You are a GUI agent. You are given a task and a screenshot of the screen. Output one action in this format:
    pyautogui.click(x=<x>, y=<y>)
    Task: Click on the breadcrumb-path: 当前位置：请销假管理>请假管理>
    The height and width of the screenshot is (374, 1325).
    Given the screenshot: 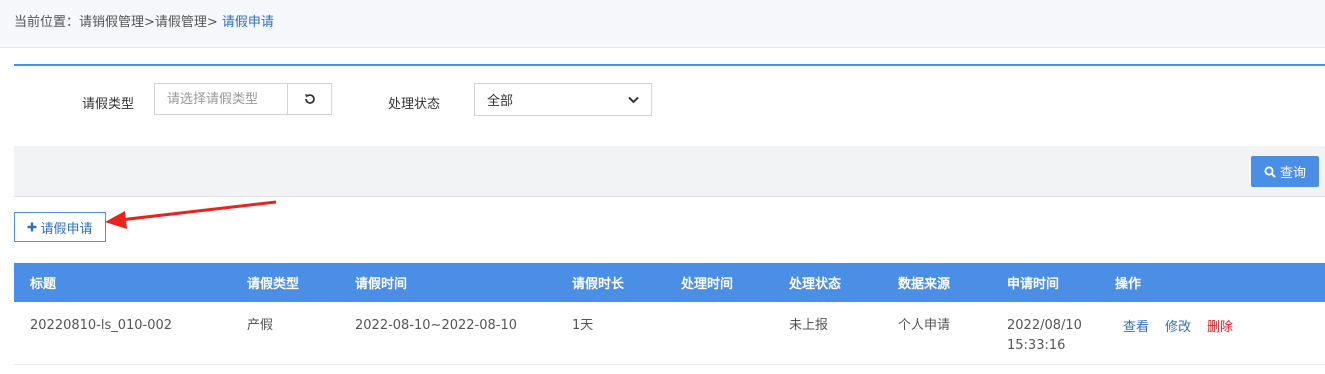 What is the action you would take?
    pyautogui.click(x=116, y=22)
    